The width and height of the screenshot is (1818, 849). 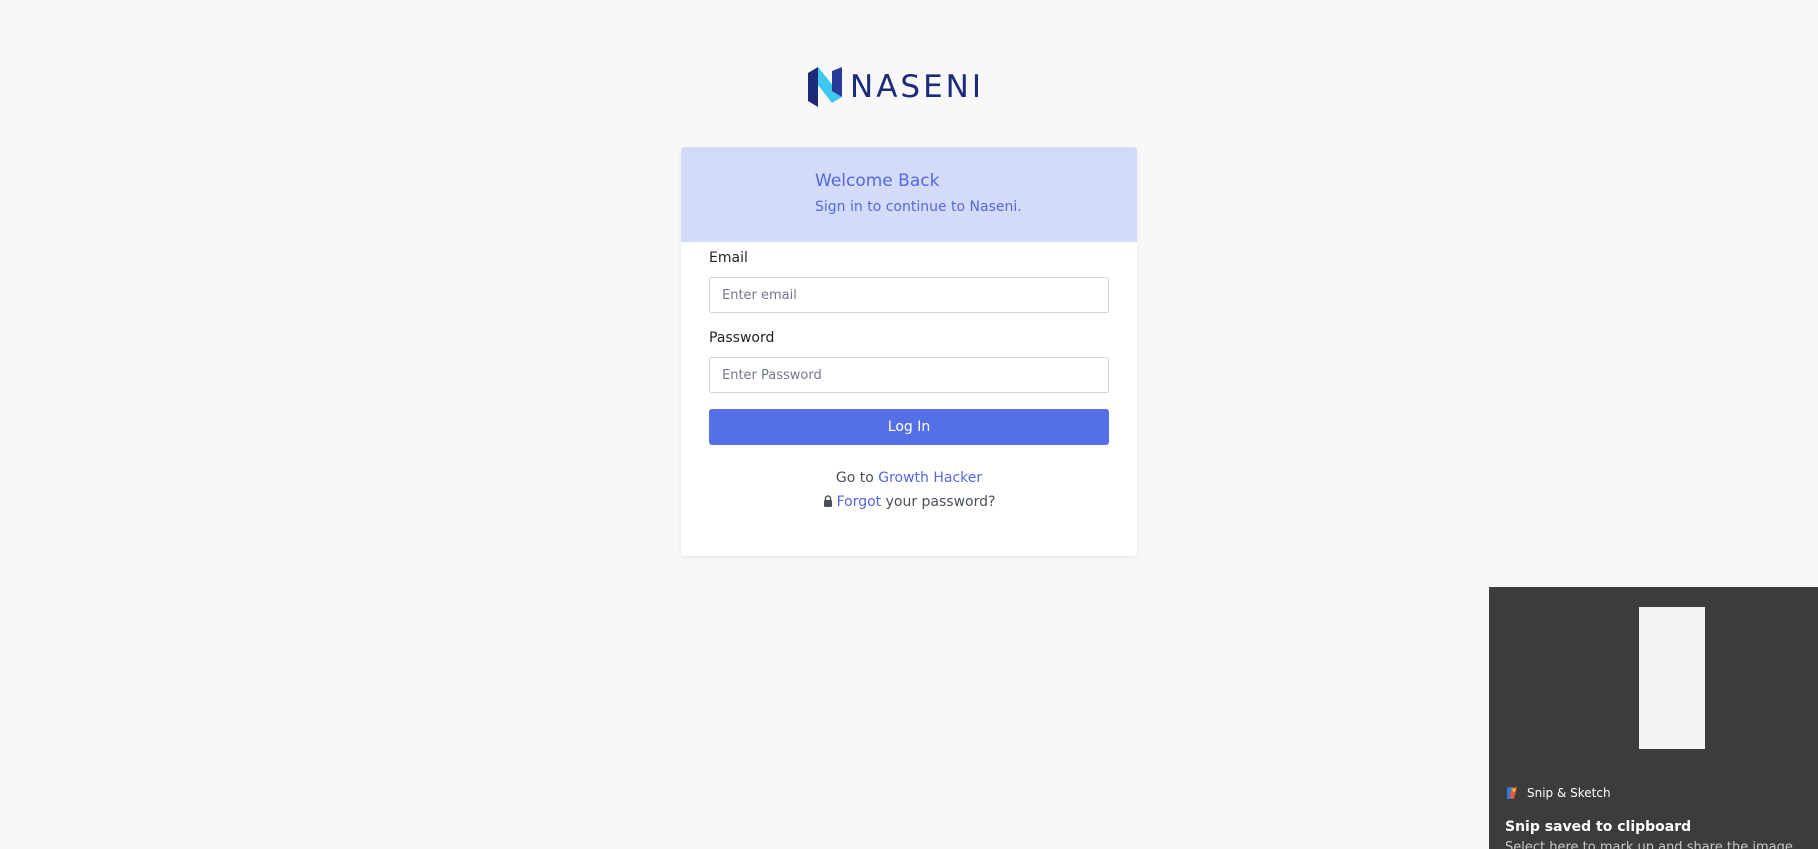 What do you see at coordinates (742, 338) in the screenshot?
I see `password-label: Password` at bounding box center [742, 338].